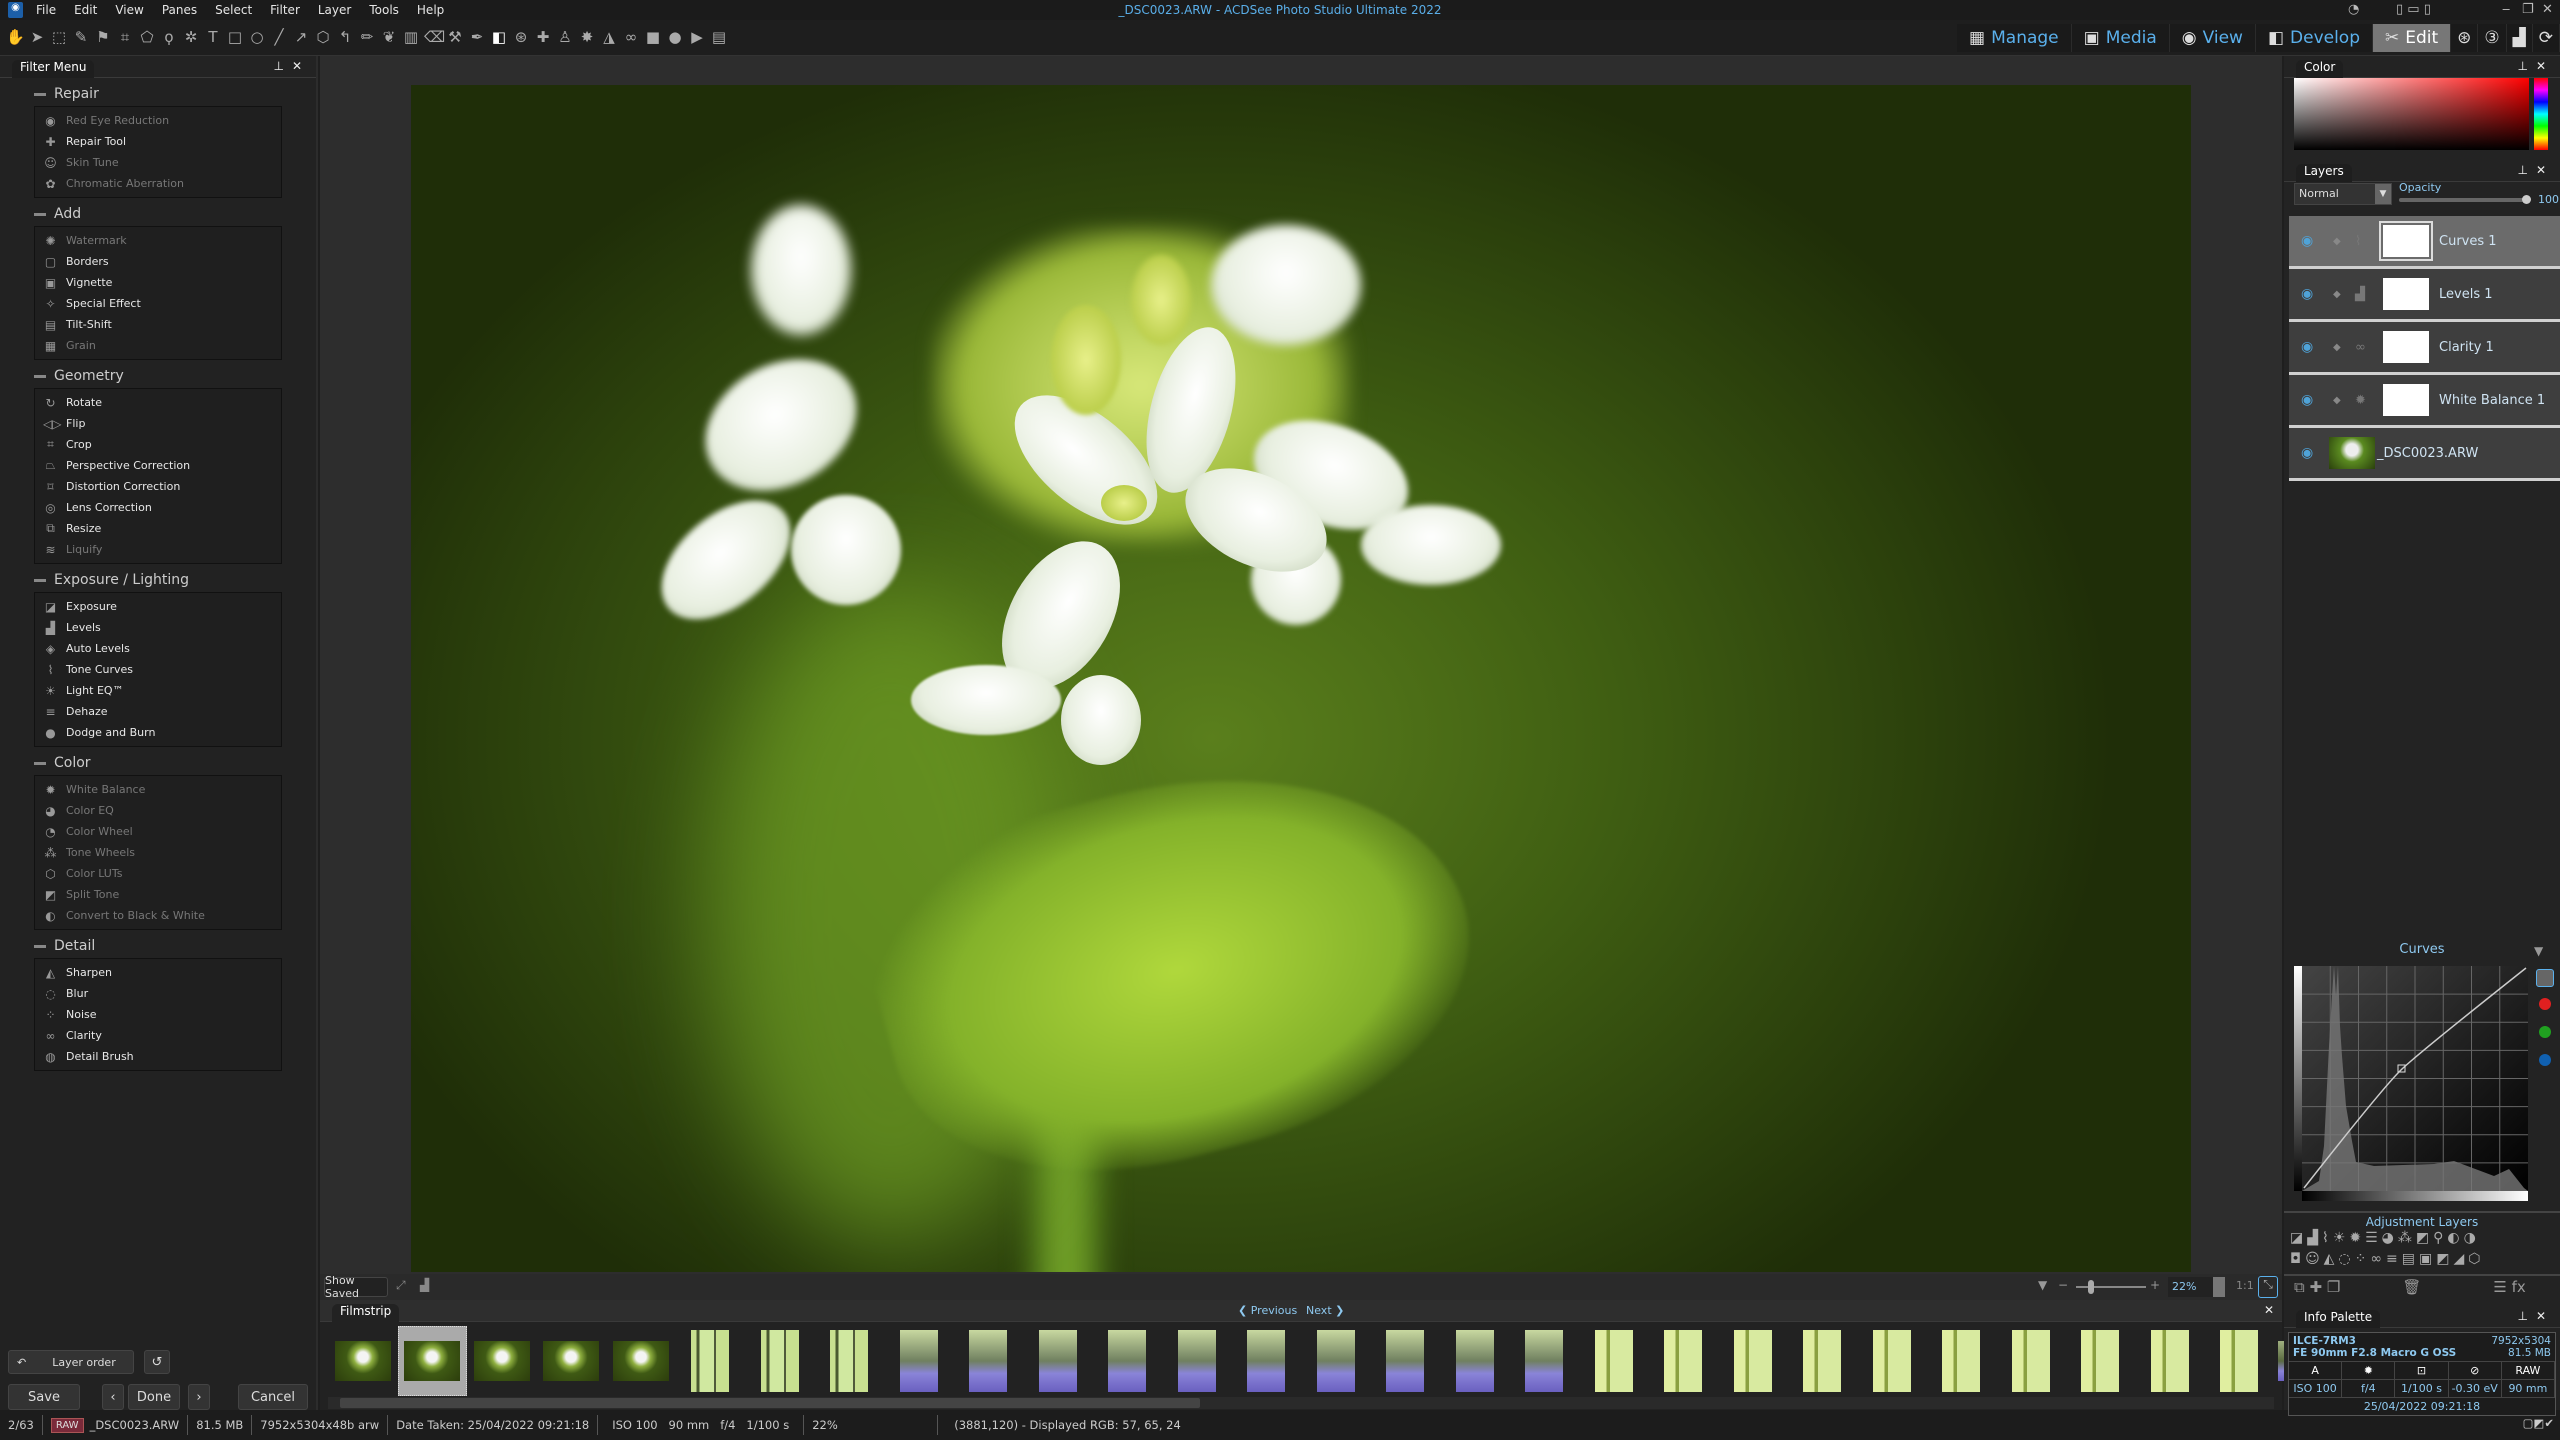  Describe the element at coordinates (2411, 114) in the screenshot. I see `color-picker-field` at that location.